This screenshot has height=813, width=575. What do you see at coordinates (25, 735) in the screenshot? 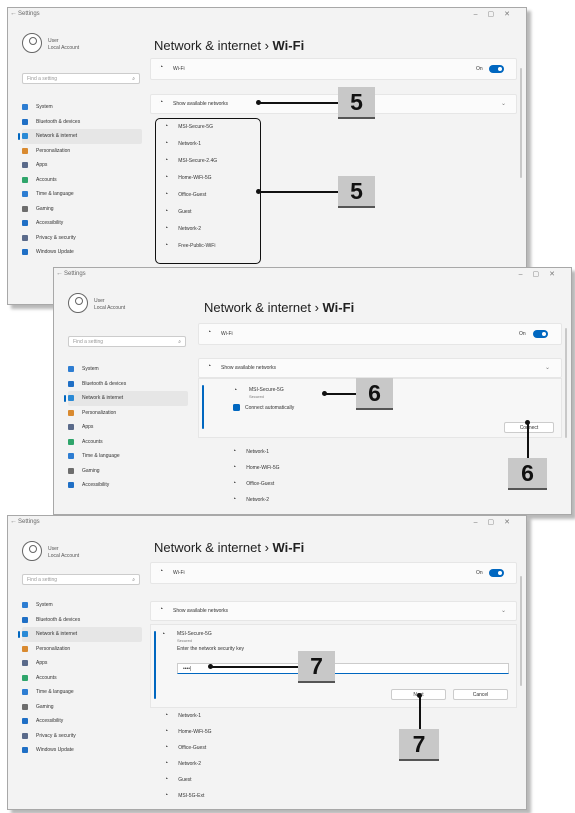
I see `shield-icon` at bounding box center [25, 735].